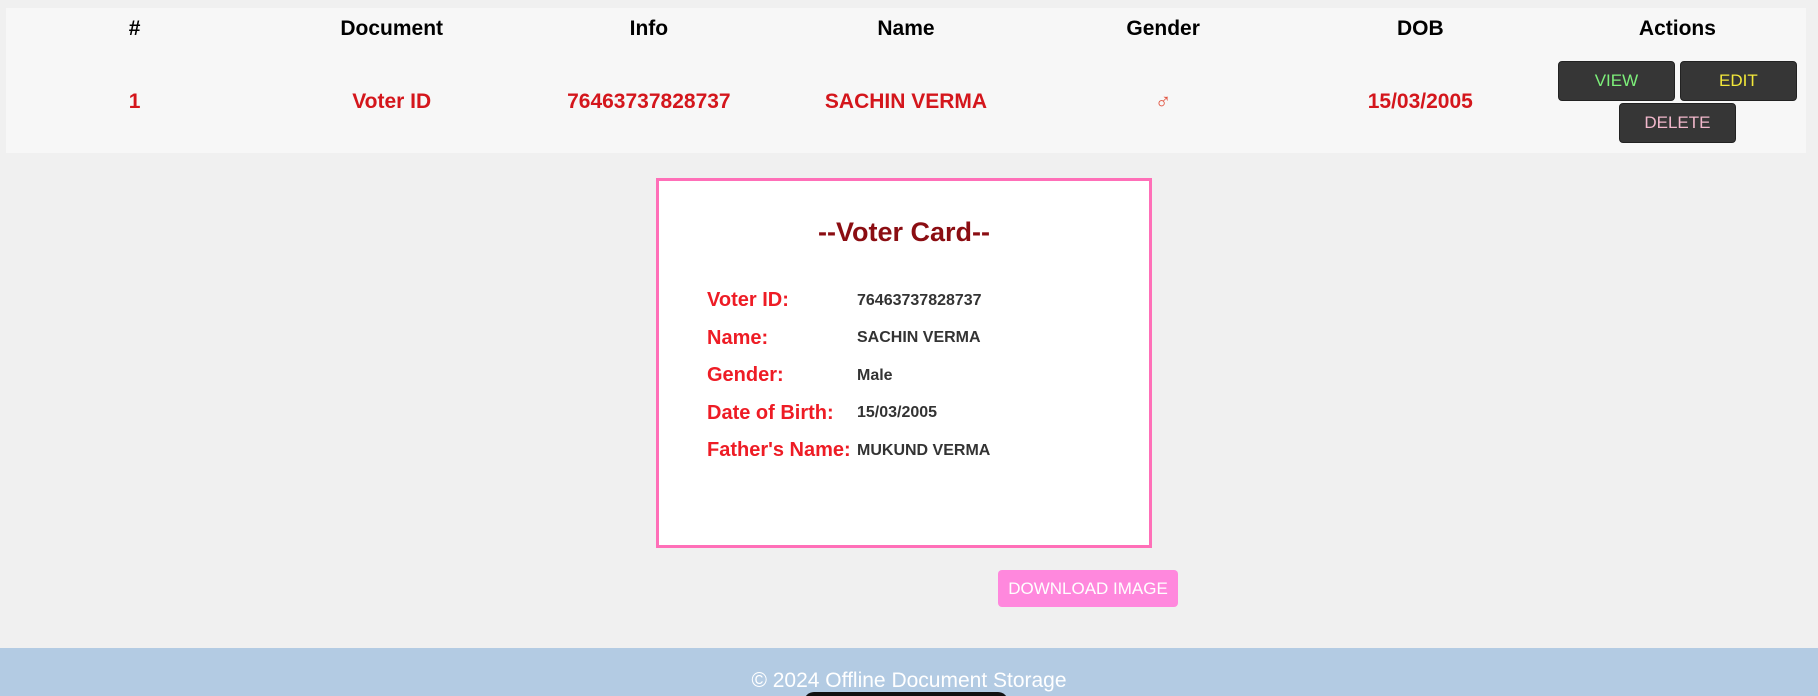 The height and width of the screenshot is (696, 1818). Describe the element at coordinates (848, 339) in the screenshot. I see `voter-card-row: Name: SACHIN VERMA` at that location.